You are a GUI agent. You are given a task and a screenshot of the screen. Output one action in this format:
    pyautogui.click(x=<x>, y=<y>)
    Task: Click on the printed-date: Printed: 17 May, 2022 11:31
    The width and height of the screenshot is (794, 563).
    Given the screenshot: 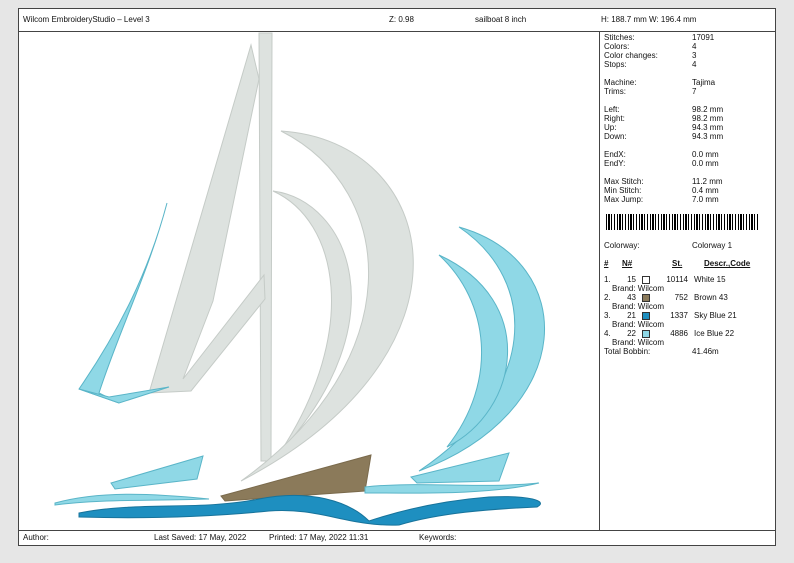 What is the action you would take?
    pyautogui.click(x=319, y=537)
    